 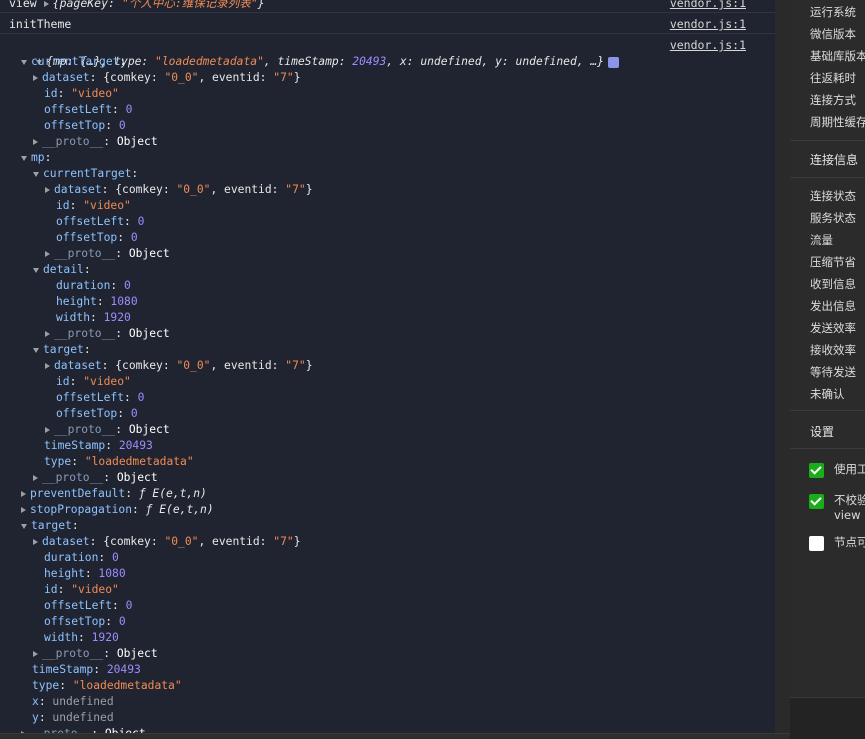 I want to click on property-key: y, so click(x=35, y=717).